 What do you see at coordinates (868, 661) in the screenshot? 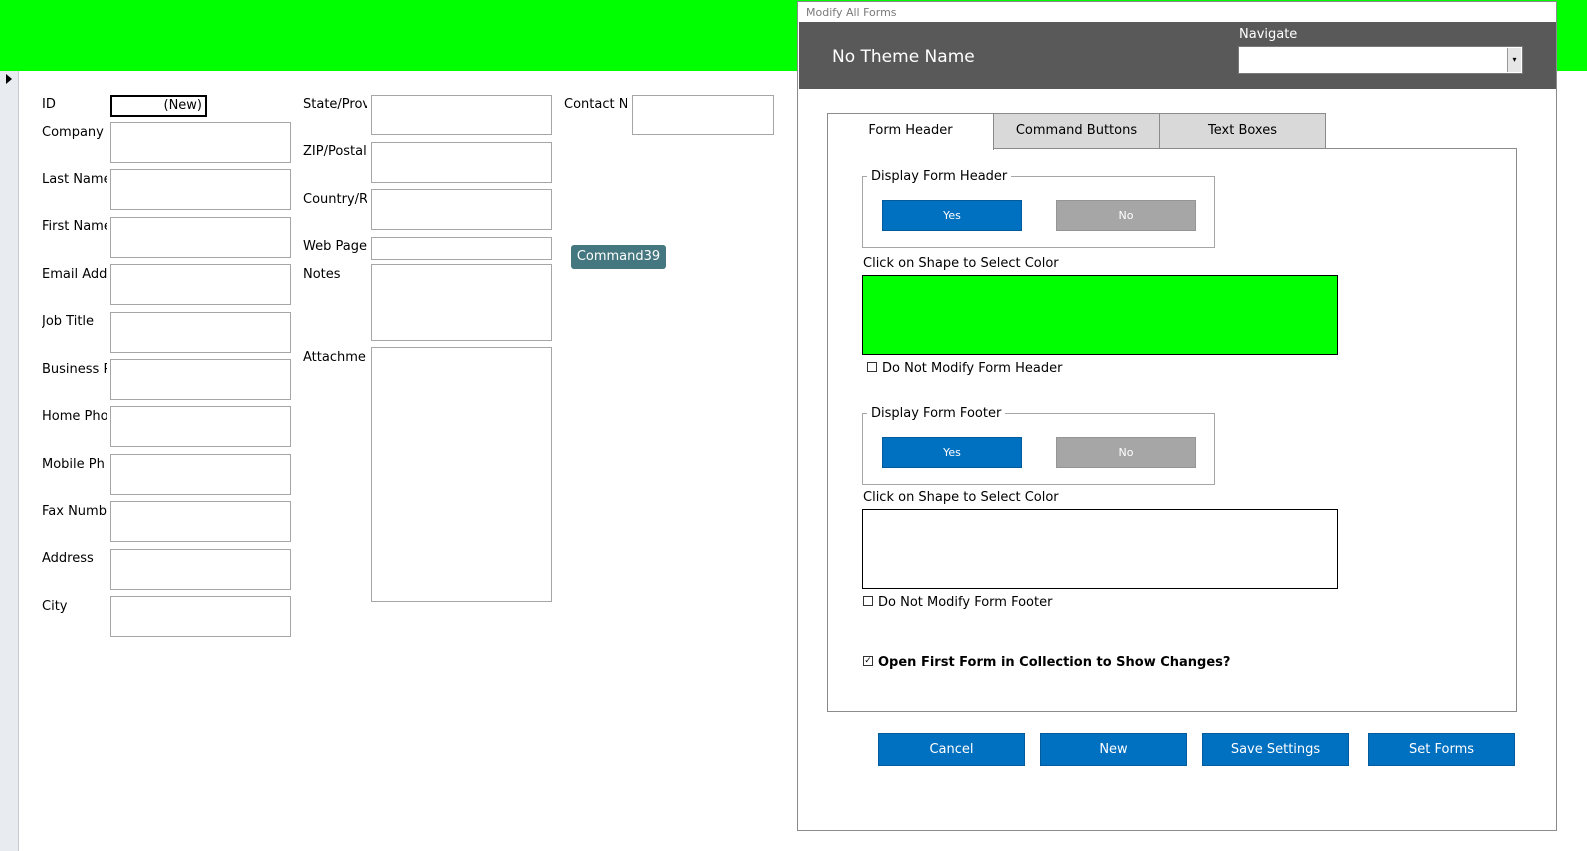
I see `open-first-form-checkbox: ✓` at bounding box center [868, 661].